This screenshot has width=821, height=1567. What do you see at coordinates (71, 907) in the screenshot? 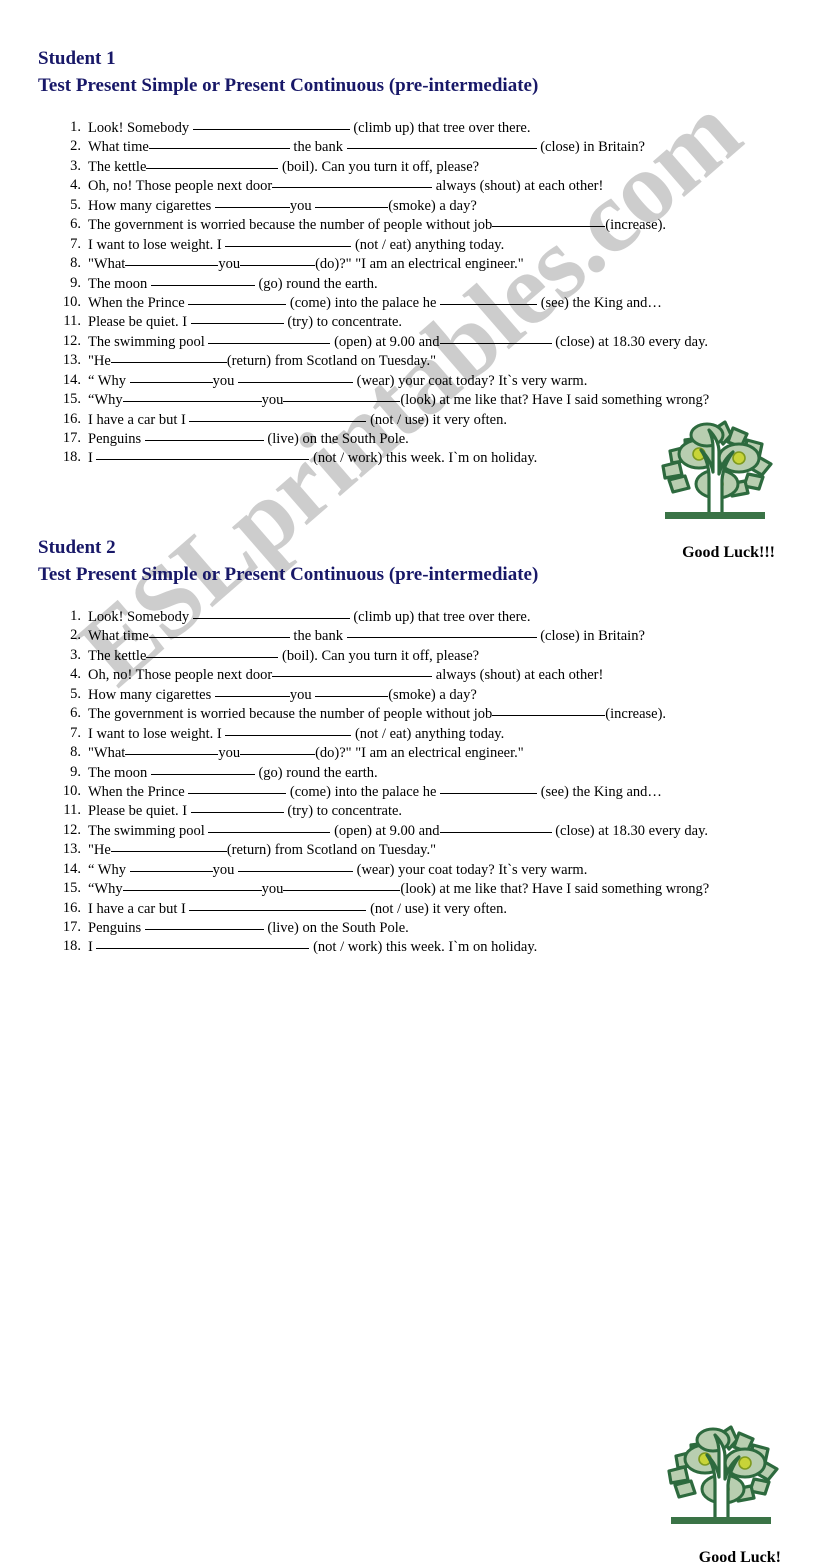
I see `question-number: 16.` at bounding box center [71, 907].